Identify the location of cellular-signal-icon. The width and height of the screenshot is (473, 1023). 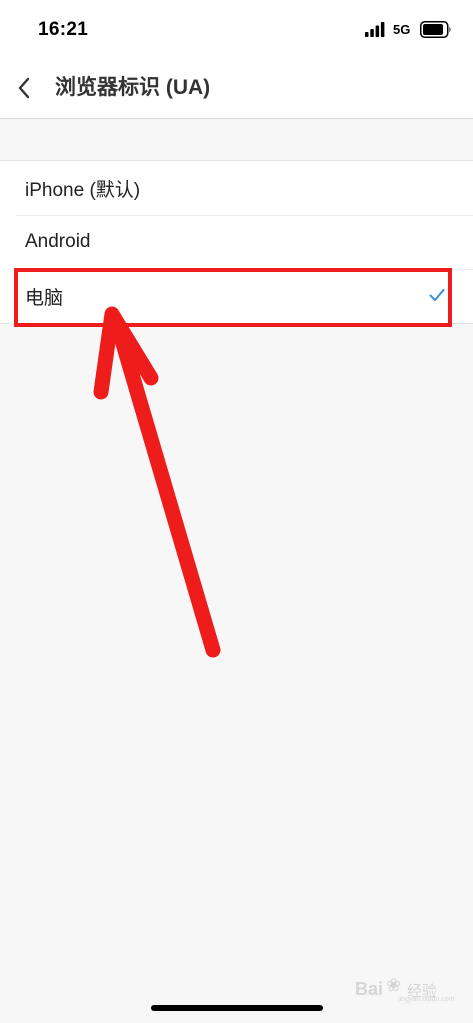
(375, 29).